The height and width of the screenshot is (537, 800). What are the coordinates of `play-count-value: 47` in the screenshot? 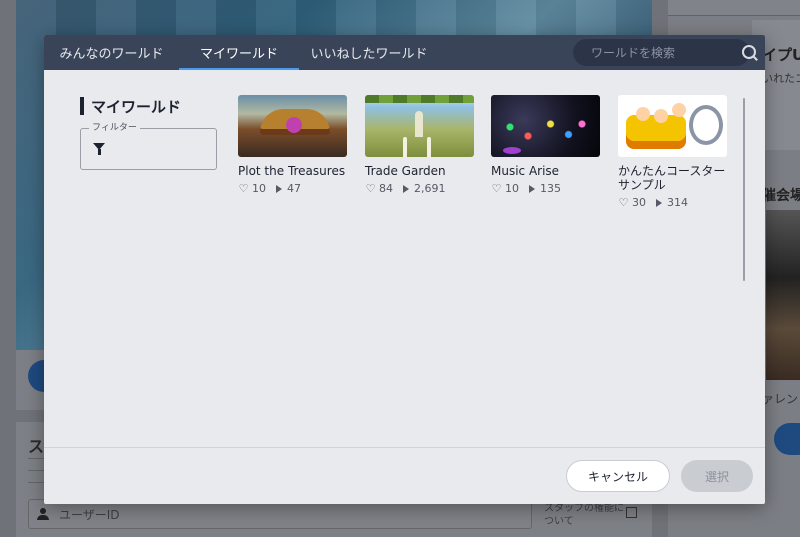 It's located at (294, 188).